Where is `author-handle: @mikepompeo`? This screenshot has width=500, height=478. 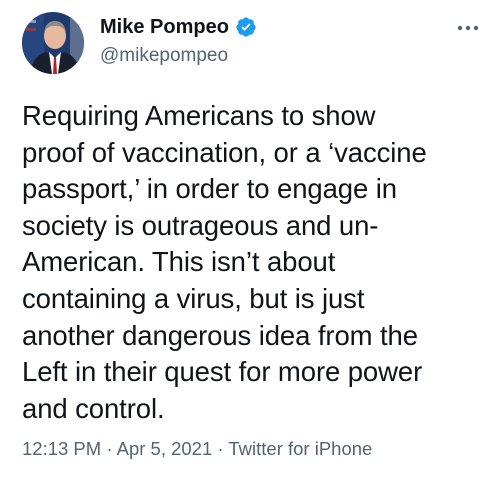
author-handle: @mikepompeo is located at coordinates (164, 56).